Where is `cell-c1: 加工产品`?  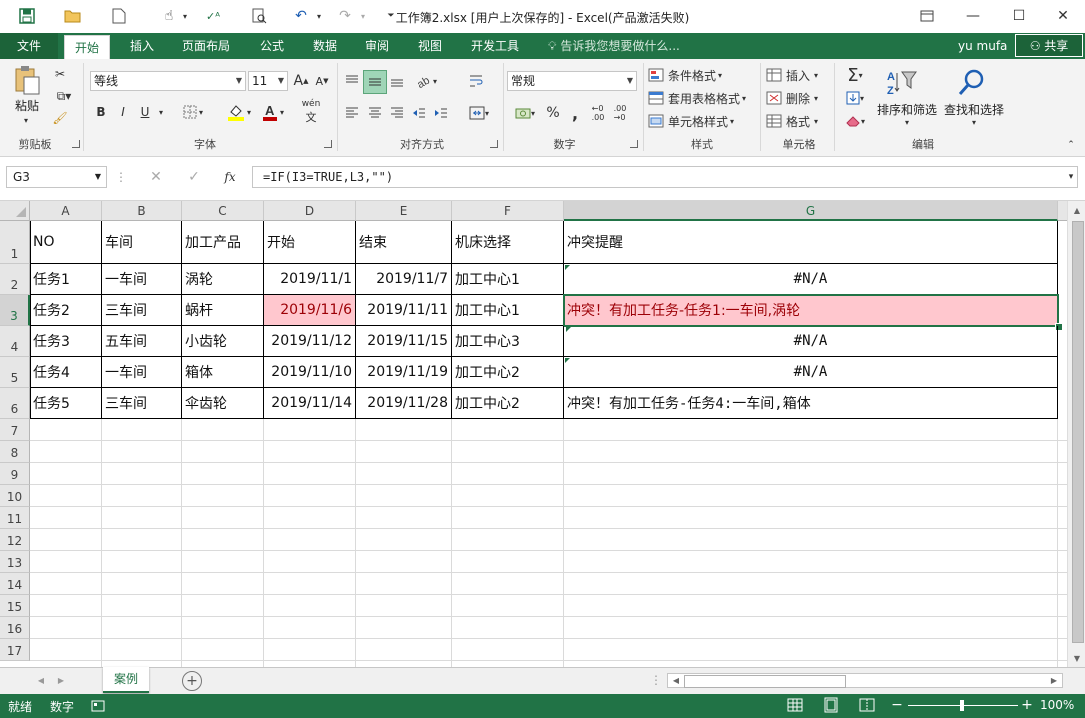
cell-c1: 加工产品 is located at coordinates (223, 242).